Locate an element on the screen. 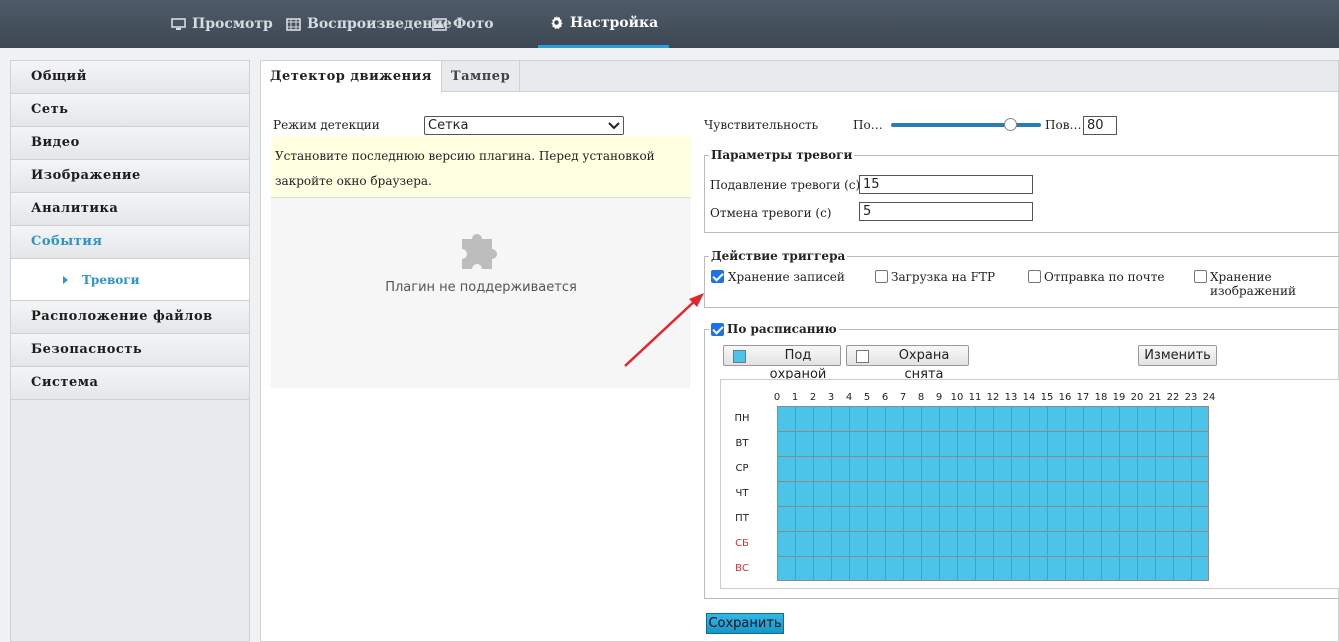 This screenshot has height=642, width=1339. alarm-cancel-label: Отмена тревоги (с) is located at coordinates (771, 213).